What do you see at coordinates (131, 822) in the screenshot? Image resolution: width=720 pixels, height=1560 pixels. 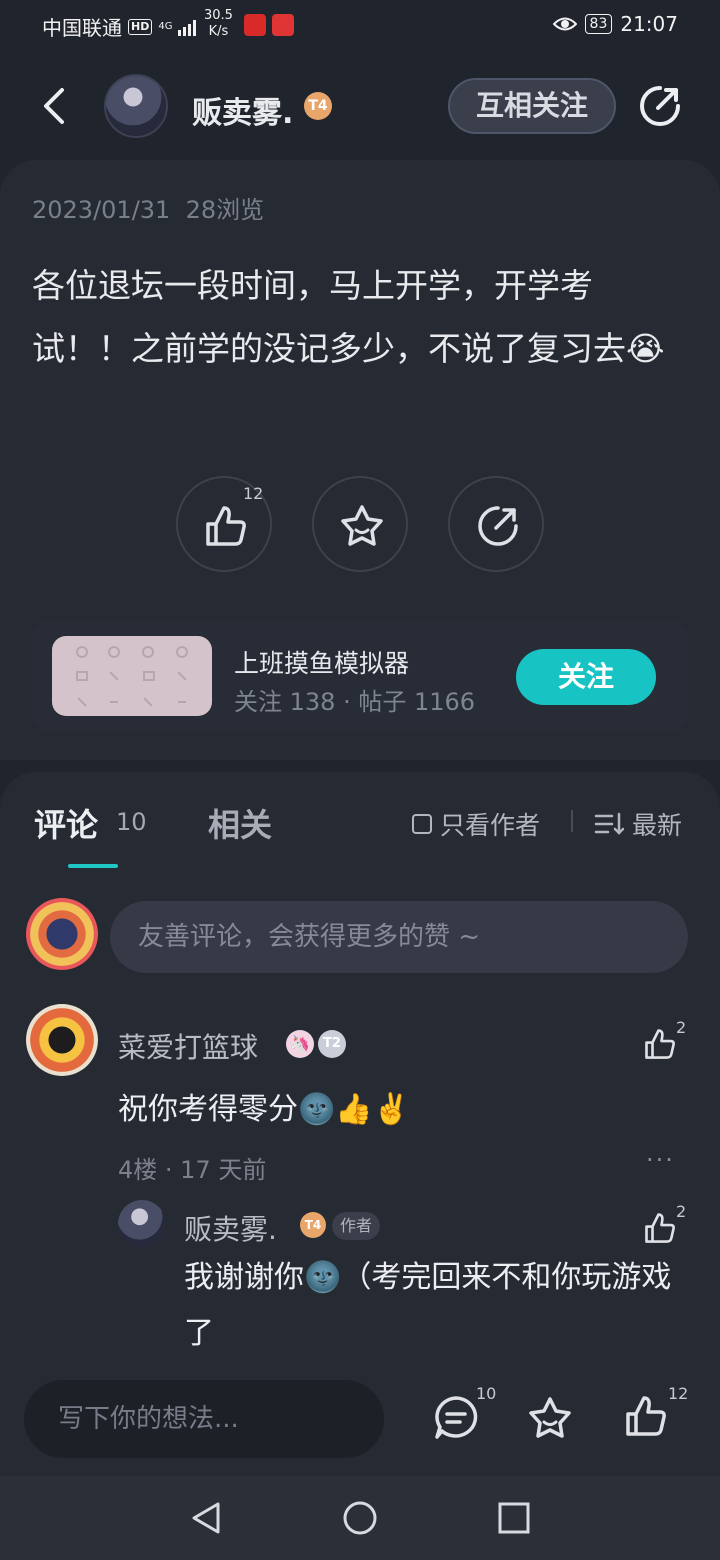 I see `tab-comments-count: 10` at bounding box center [131, 822].